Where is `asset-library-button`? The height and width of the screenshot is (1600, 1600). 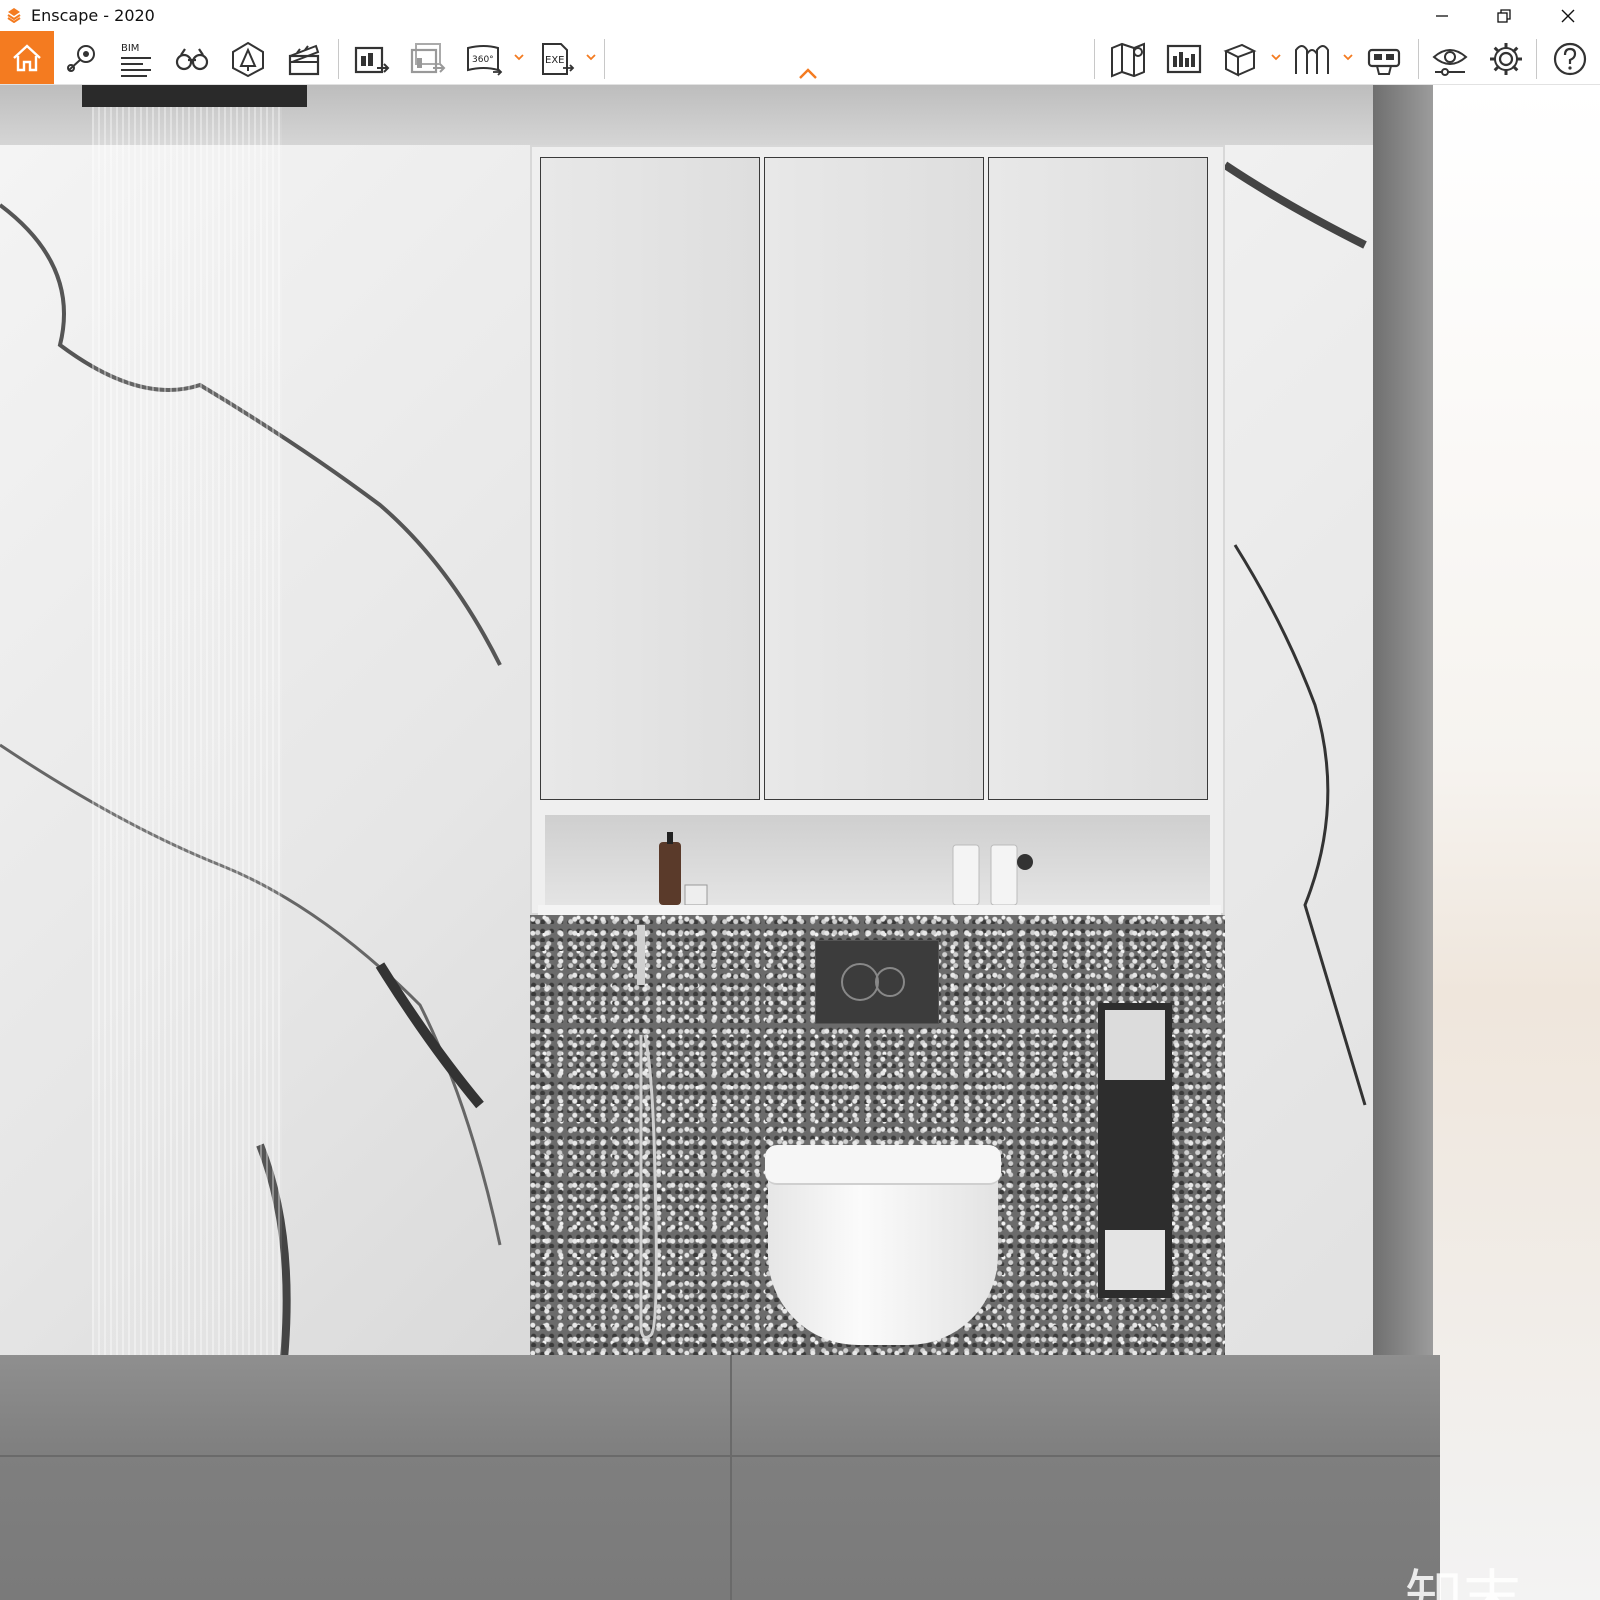 asset-library-button is located at coordinates (1240, 59).